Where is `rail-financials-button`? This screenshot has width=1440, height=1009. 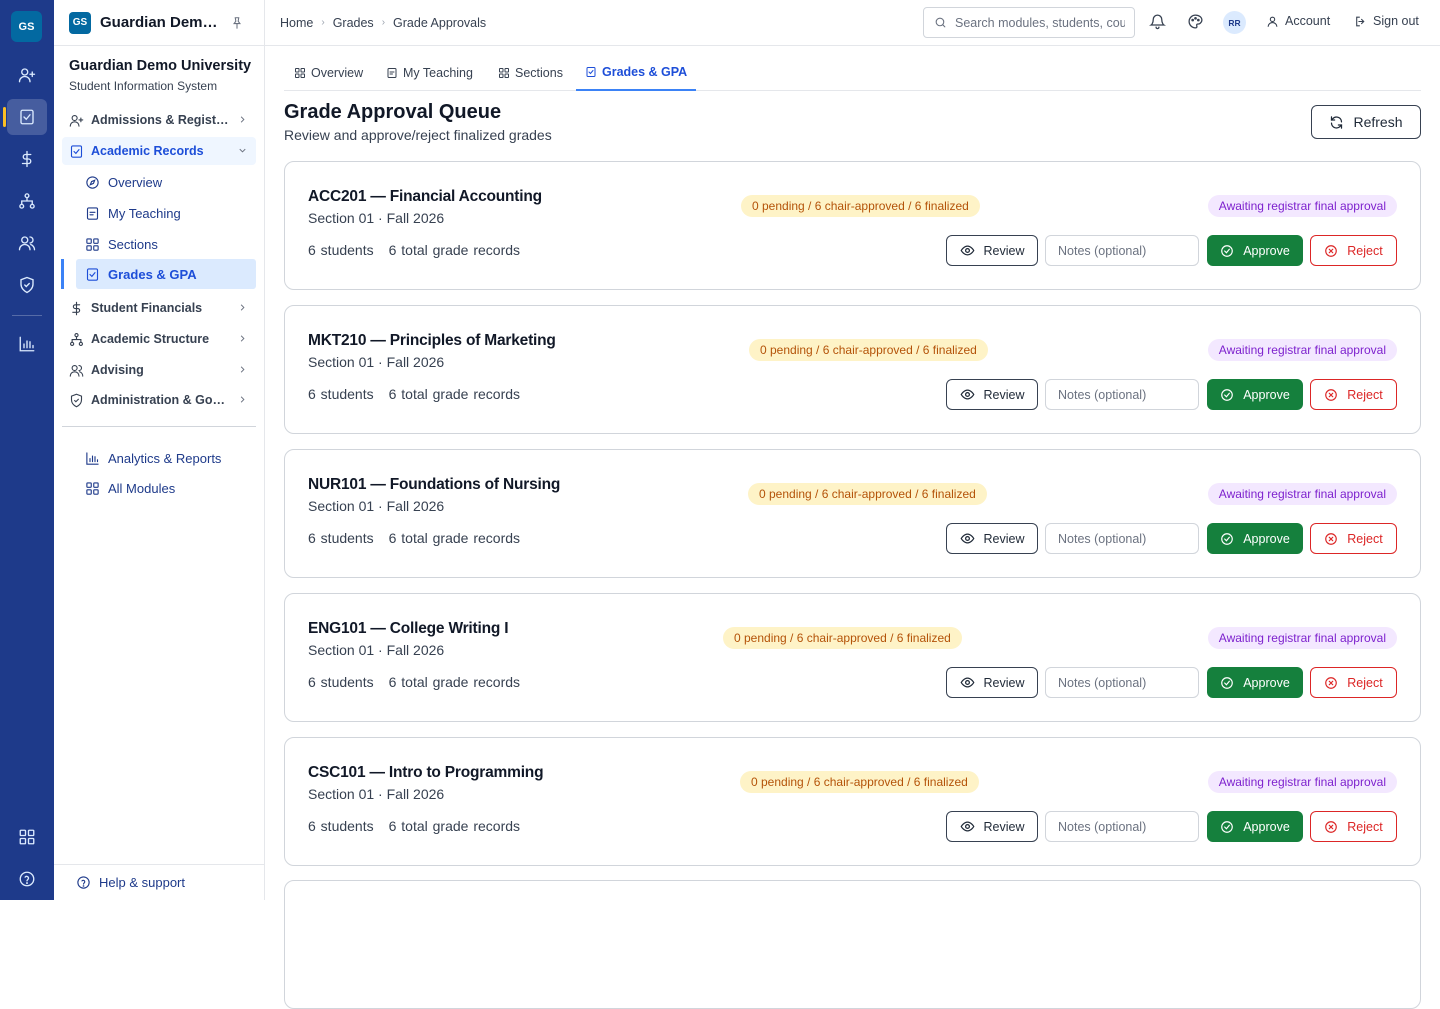 rail-financials-button is located at coordinates (27, 159).